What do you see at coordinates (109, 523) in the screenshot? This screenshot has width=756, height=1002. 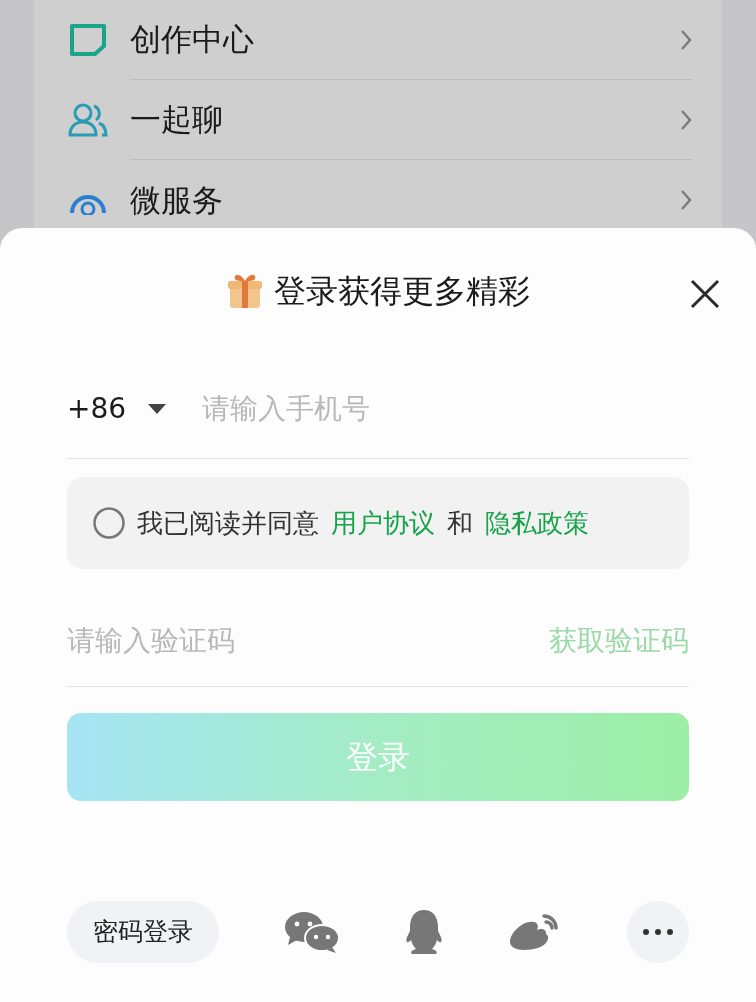 I see `radio-button` at bounding box center [109, 523].